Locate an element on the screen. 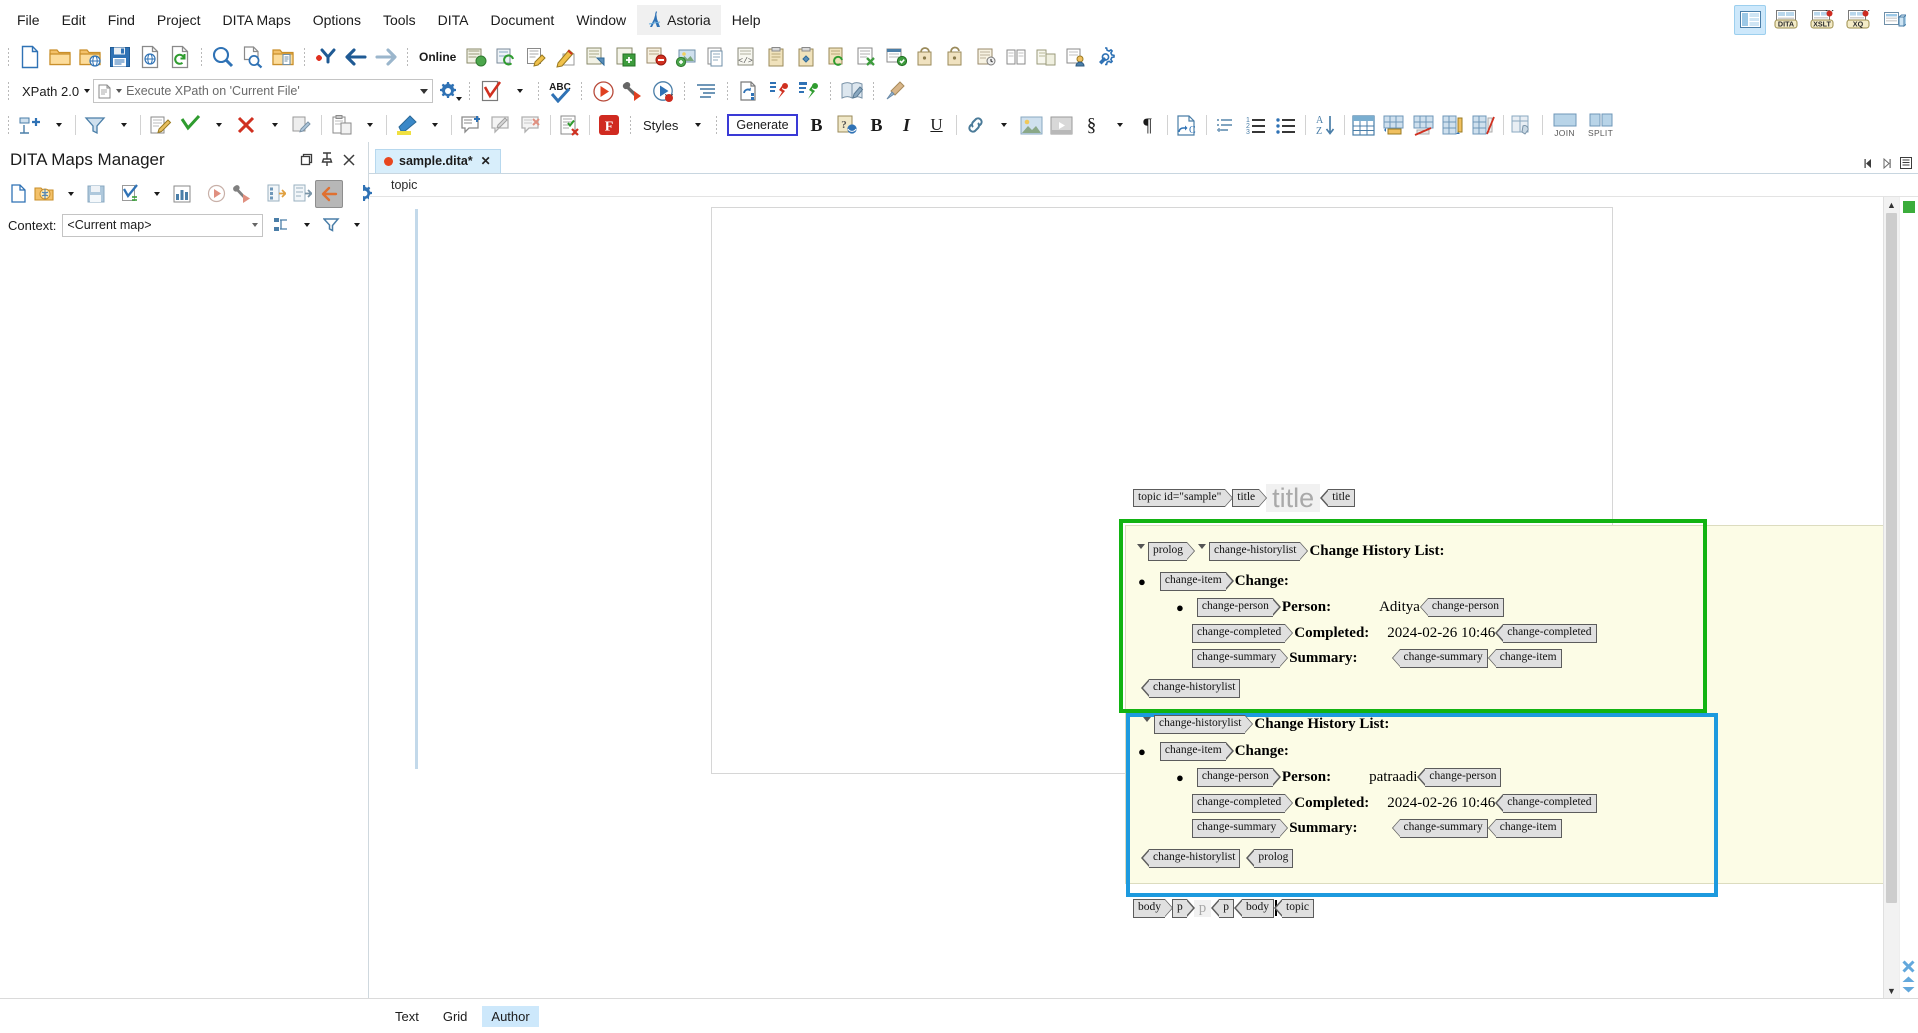 The width and height of the screenshot is (1918, 1033). breadcrumb-item-topic: topic is located at coordinates (404, 185).